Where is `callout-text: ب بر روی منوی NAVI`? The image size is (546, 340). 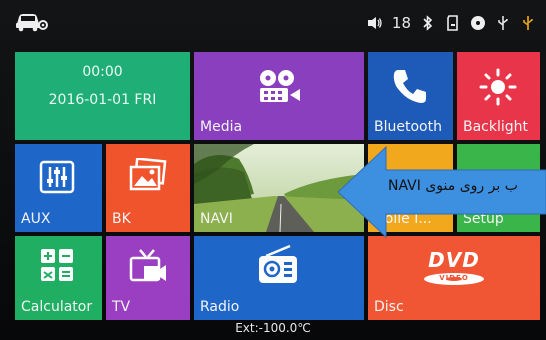
callout-text: ب بر روی منوی NAVI is located at coordinates (453, 186).